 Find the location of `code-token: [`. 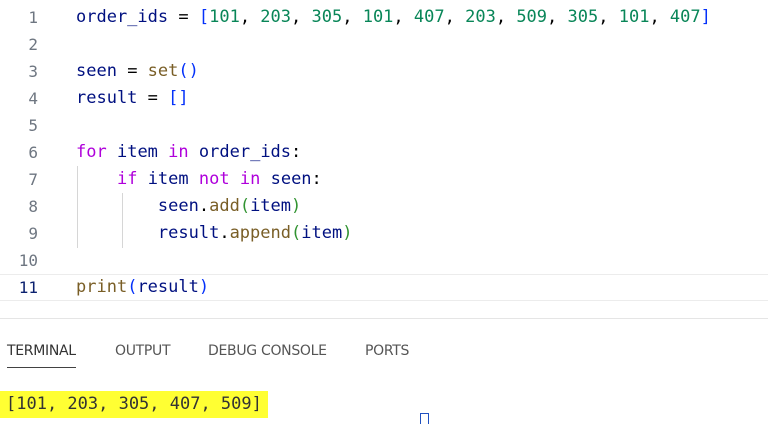

code-token: [ is located at coordinates (204, 17).